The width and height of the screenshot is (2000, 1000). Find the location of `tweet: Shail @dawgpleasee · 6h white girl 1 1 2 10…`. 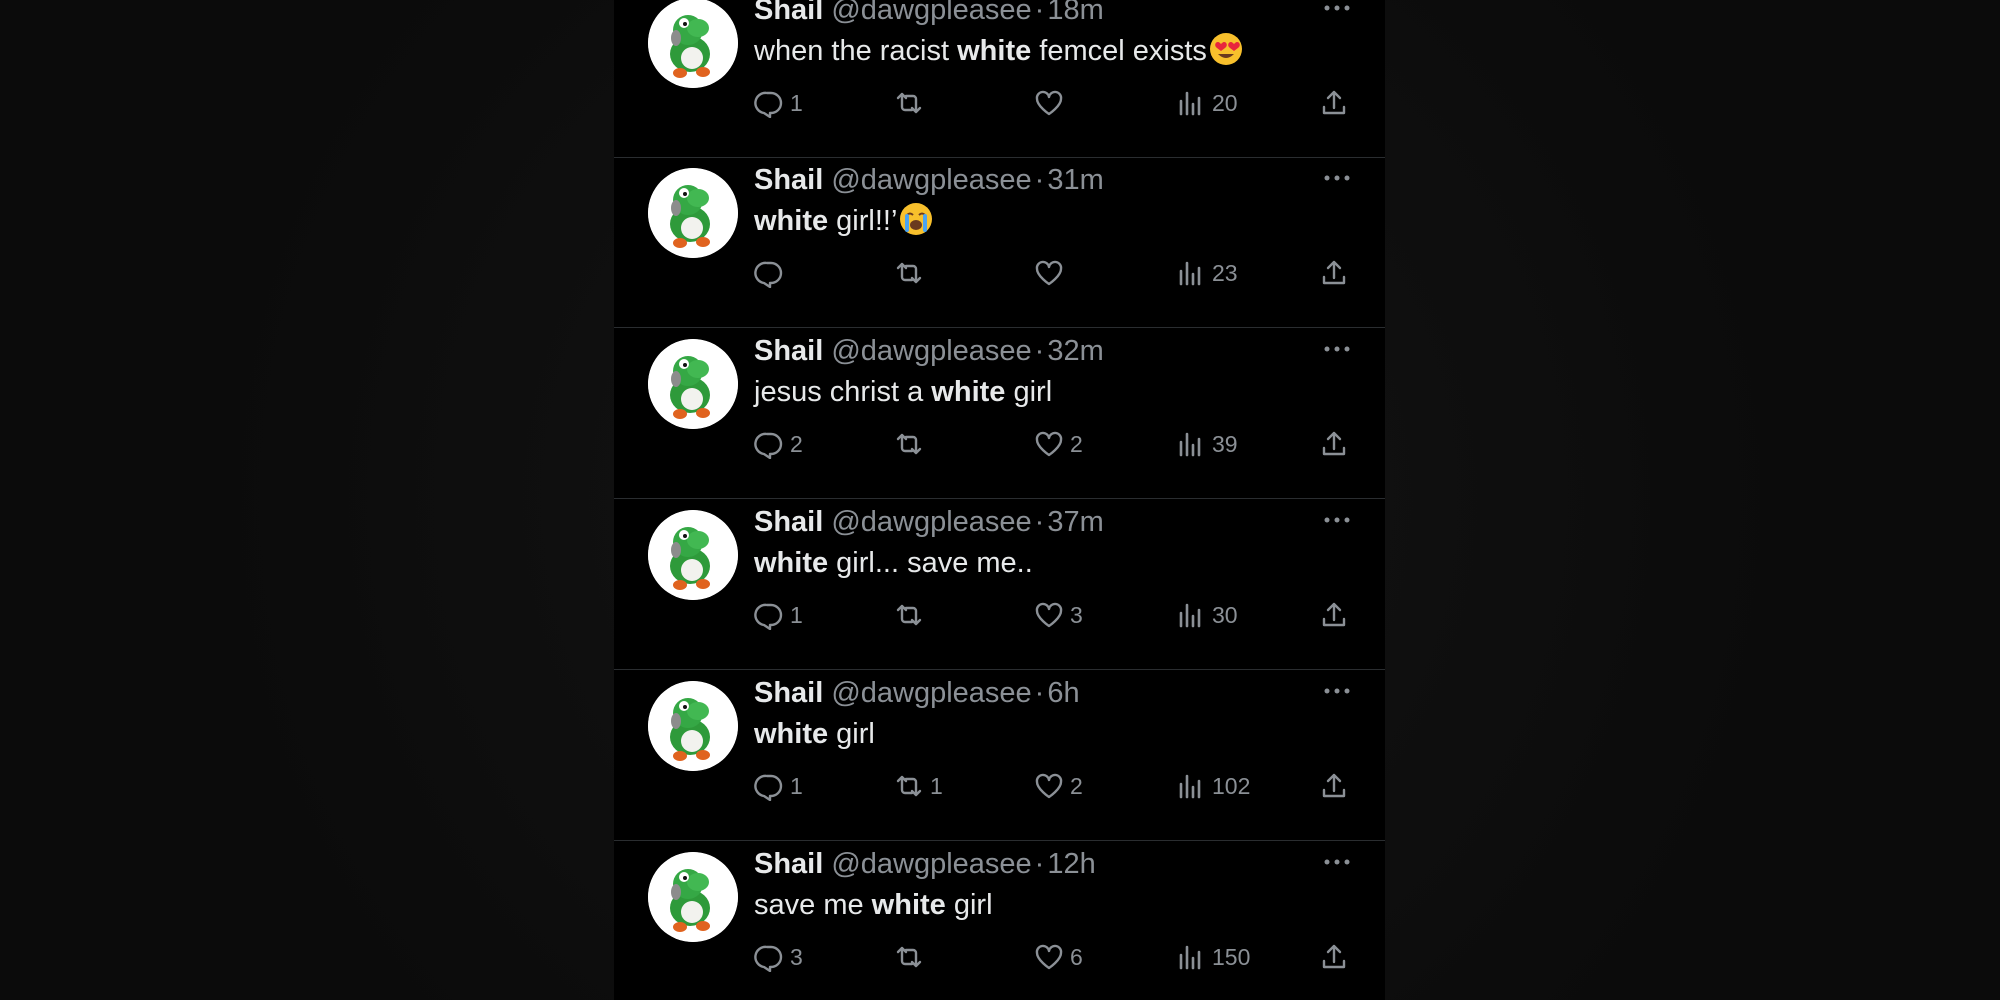

tweet: Shail @dawgpleasee · 6h white girl 1 1 2 10… is located at coordinates (999, 756).